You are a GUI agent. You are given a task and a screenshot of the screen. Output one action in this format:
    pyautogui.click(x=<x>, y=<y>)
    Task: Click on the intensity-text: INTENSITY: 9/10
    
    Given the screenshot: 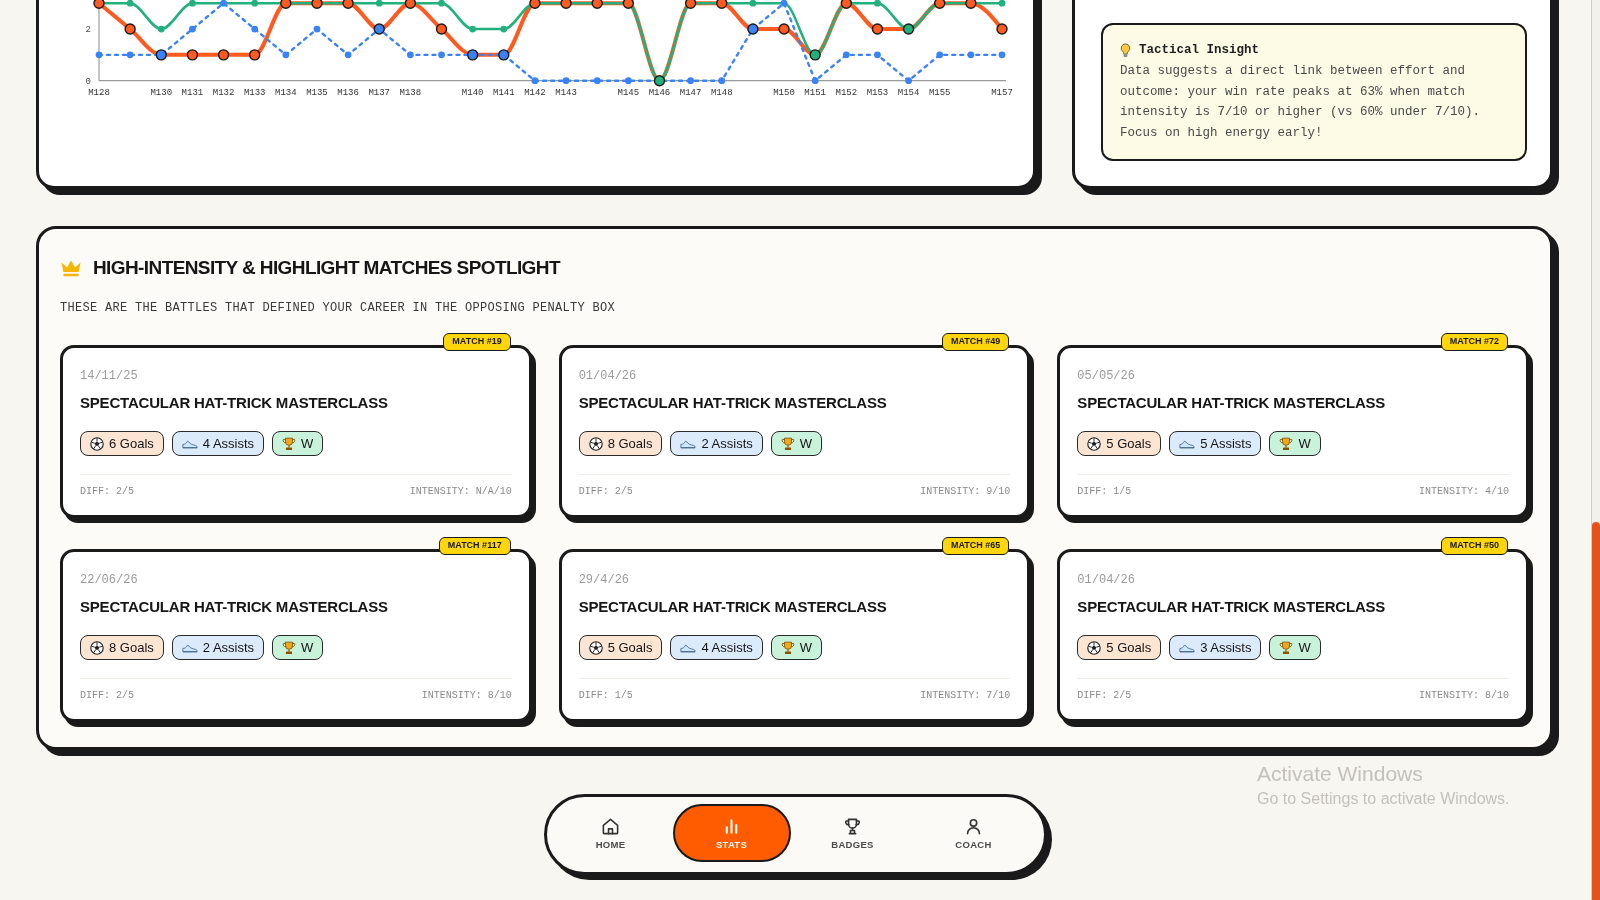 What is the action you would take?
    pyautogui.click(x=965, y=492)
    